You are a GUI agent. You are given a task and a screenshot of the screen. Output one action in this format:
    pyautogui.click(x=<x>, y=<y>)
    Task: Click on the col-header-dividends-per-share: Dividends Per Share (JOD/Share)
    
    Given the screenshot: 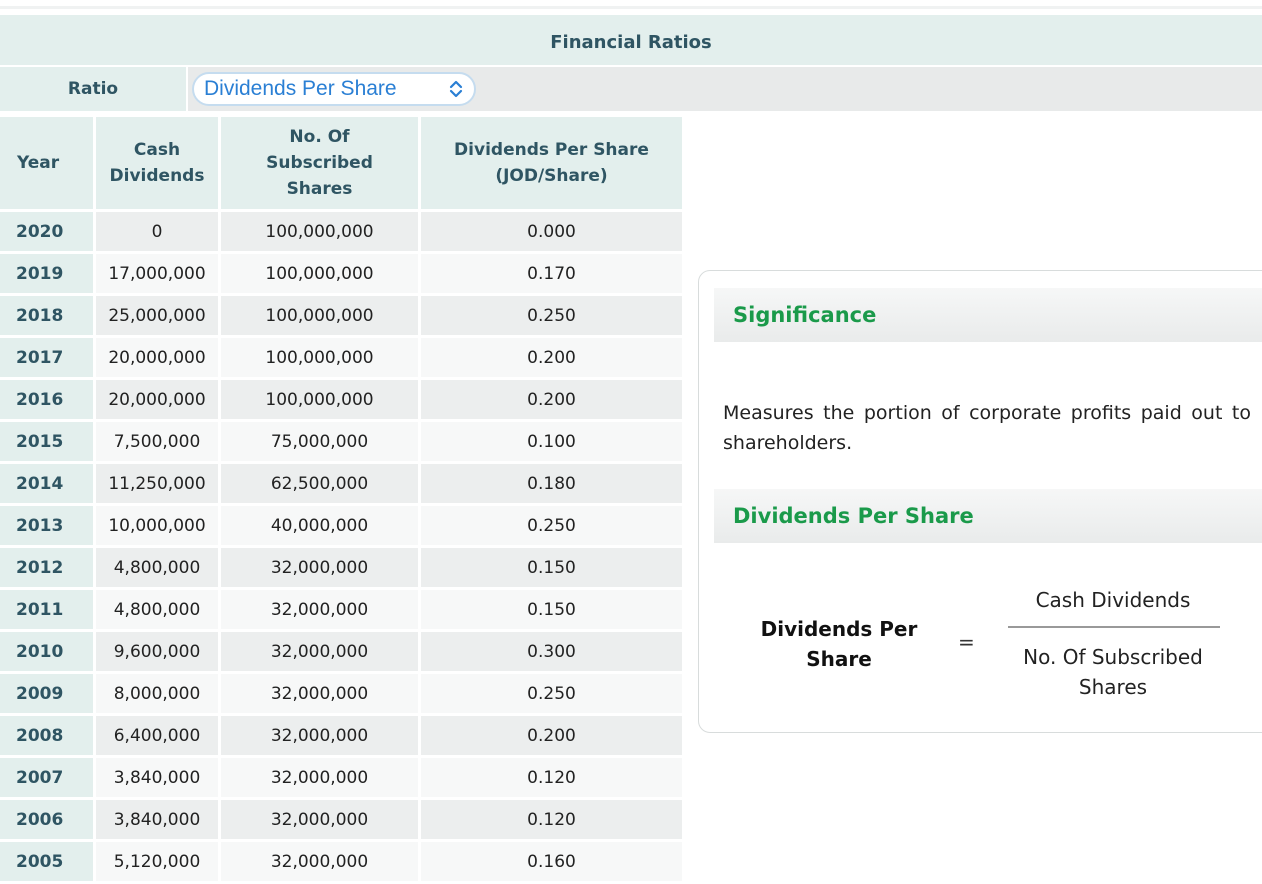 What is the action you would take?
    pyautogui.click(x=551, y=163)
    